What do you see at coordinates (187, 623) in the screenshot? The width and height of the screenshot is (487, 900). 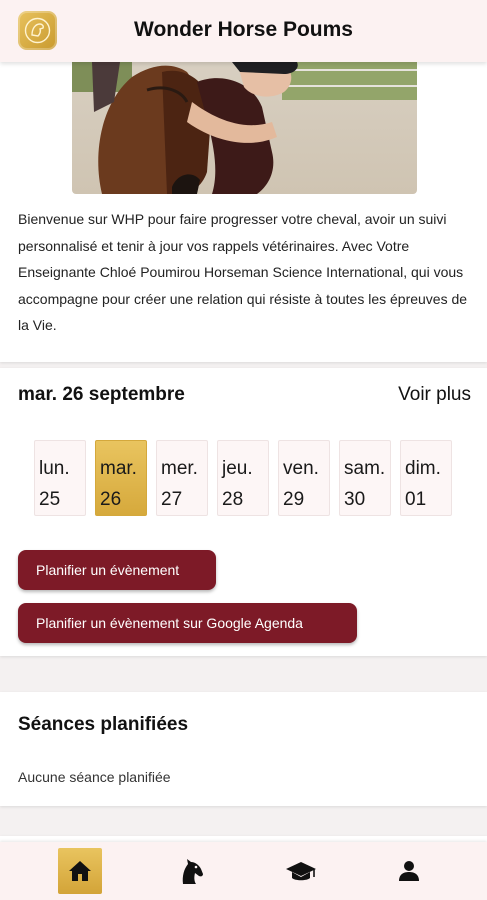 I see `plan-google-event-button: Planifier un évènement sur Google Agenda` at bounding box center [187, 623].